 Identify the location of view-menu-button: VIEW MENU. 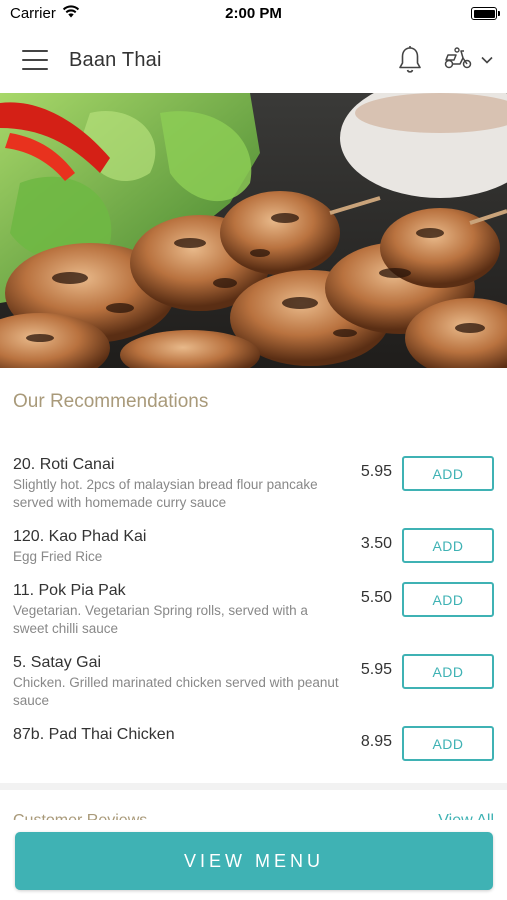
(254, 861).